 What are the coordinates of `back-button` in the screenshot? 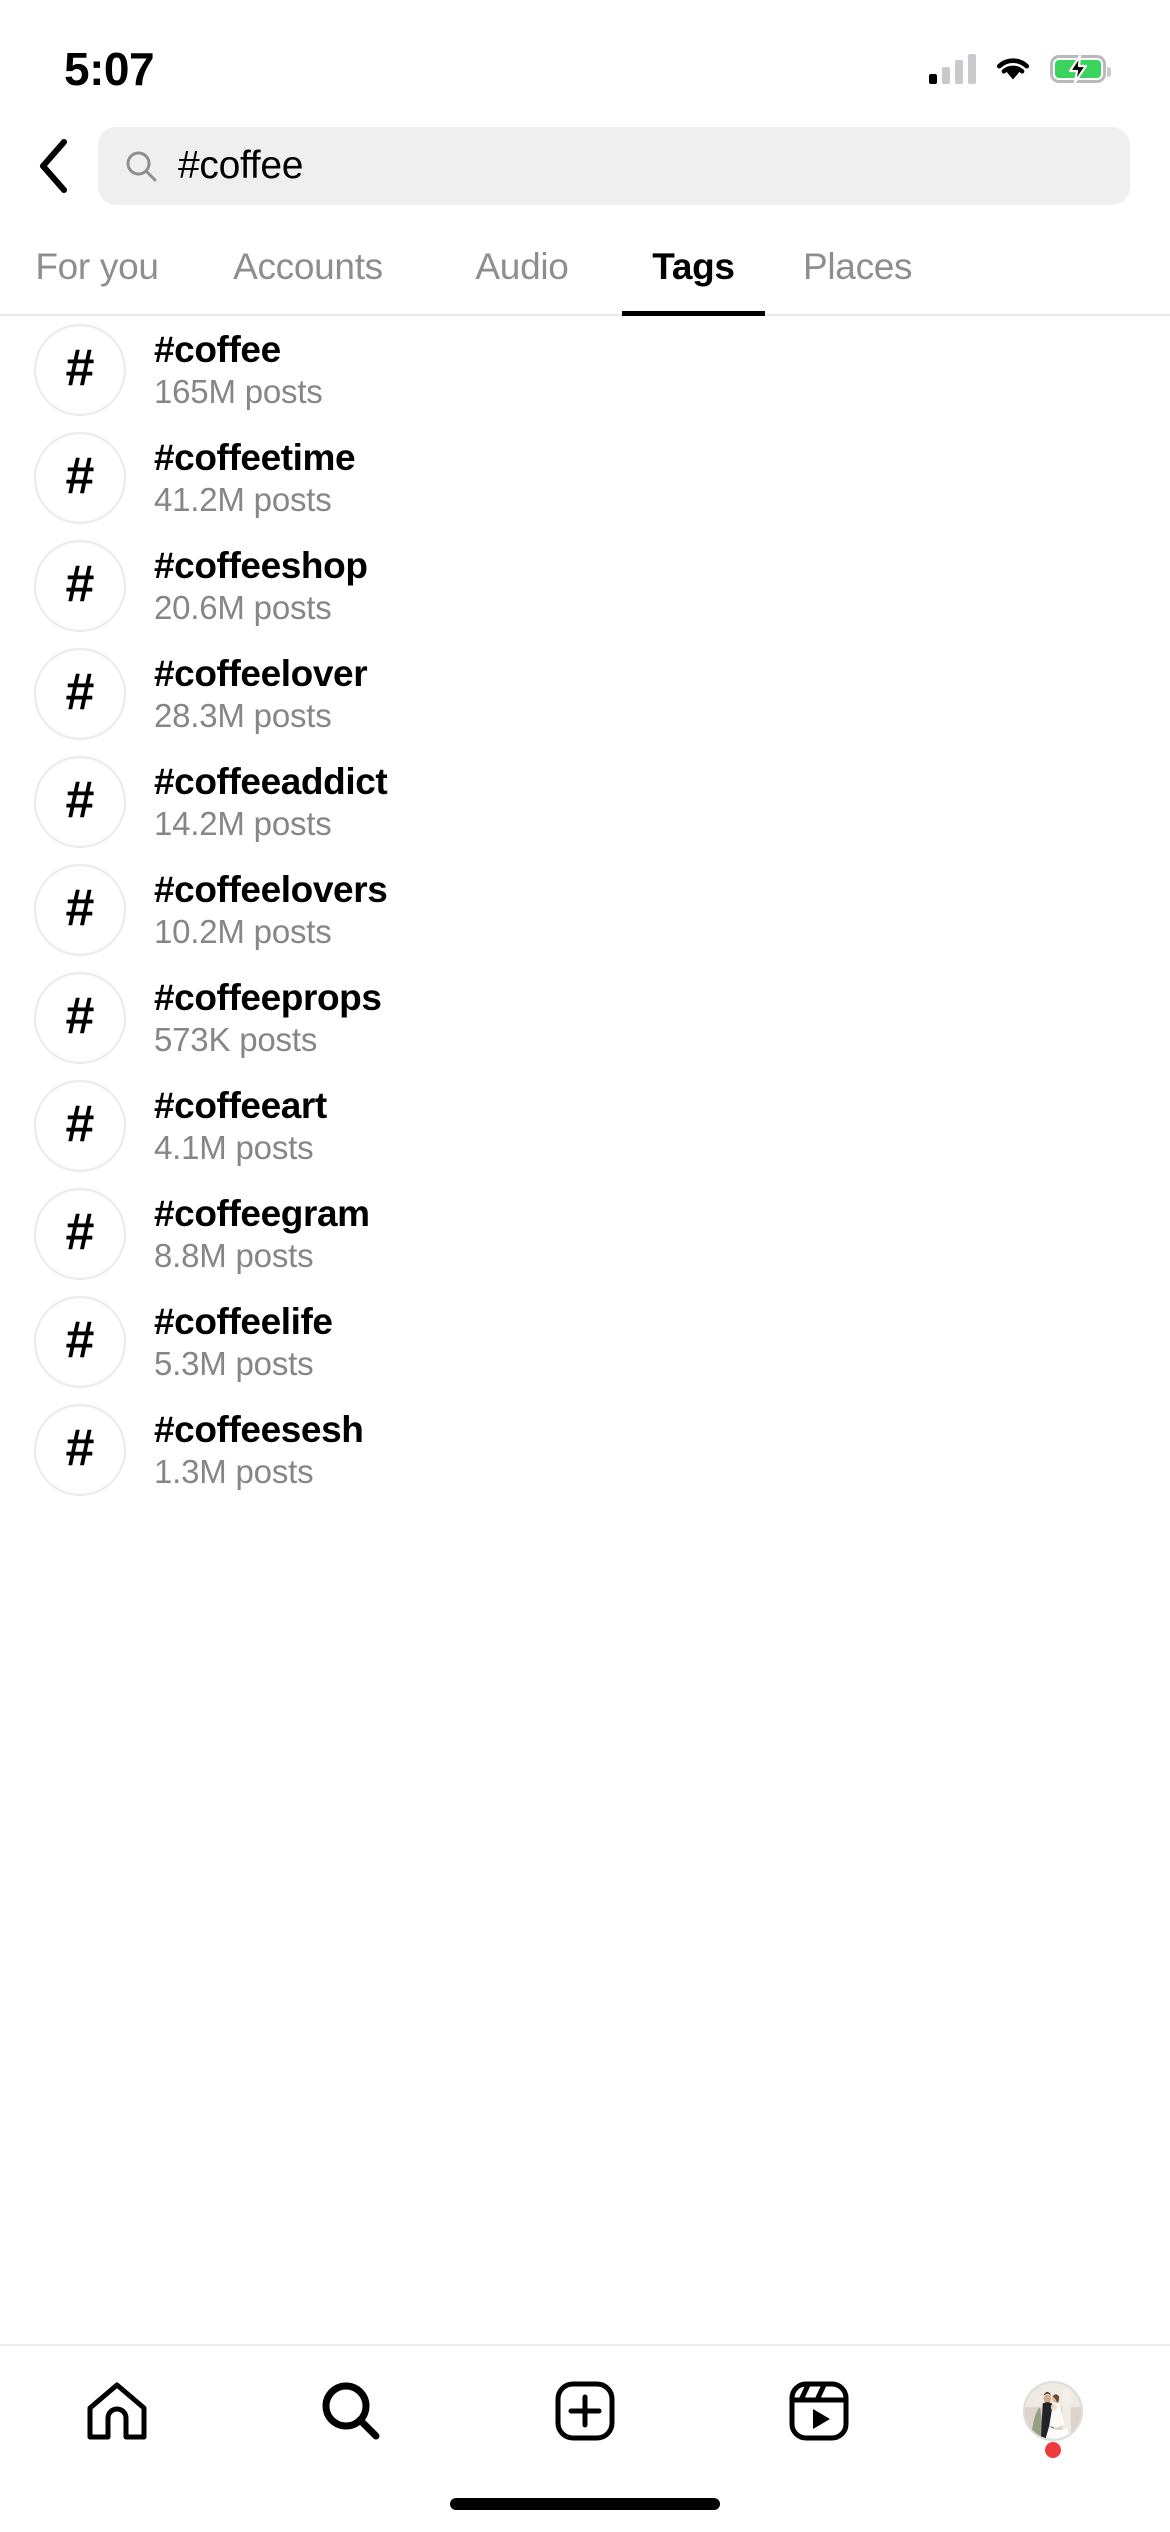 It's located at (53, 166).